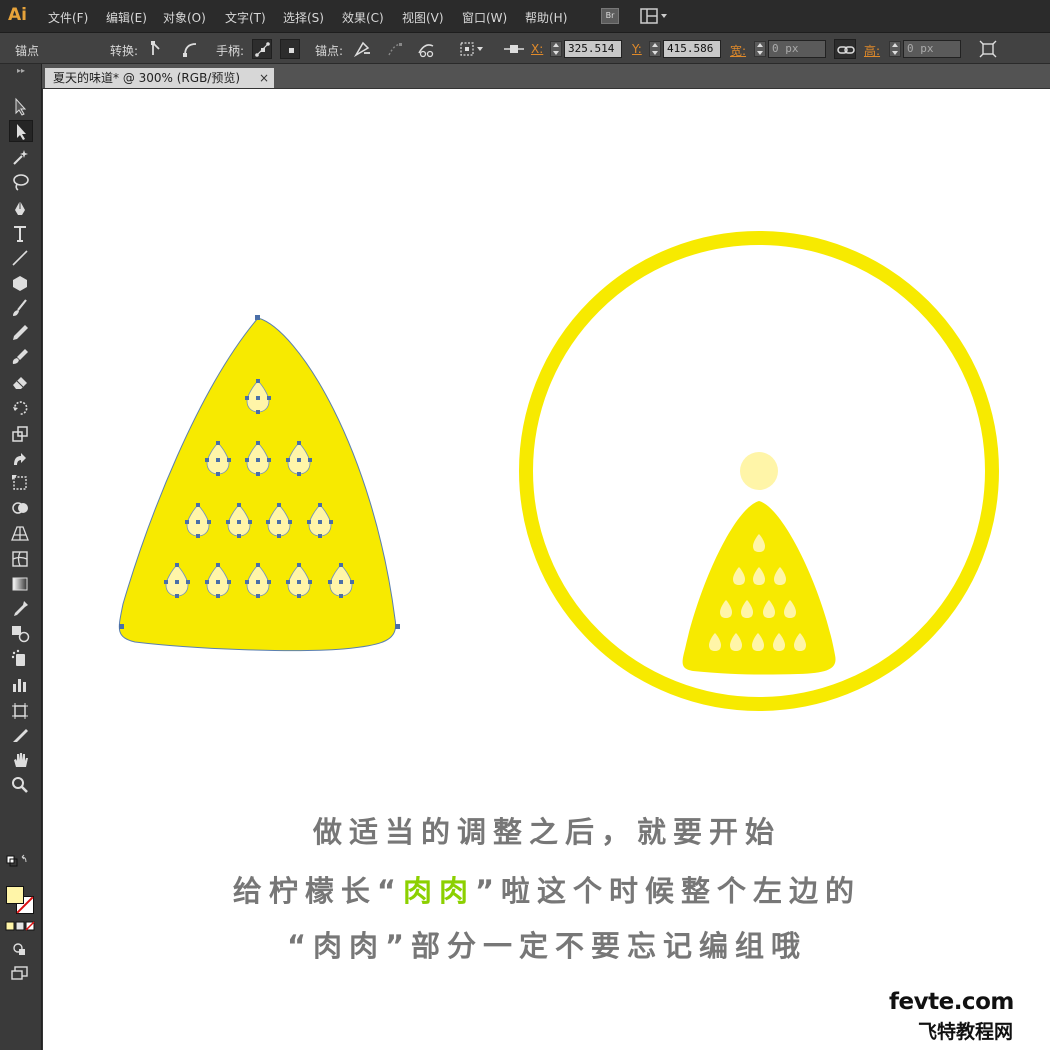 Image resolution: width=1050 pixels, height=1050 pixels. Describe the element at coordinates (264, 78) in the screenshot. I see `close-tab-icon: ×` at that location.